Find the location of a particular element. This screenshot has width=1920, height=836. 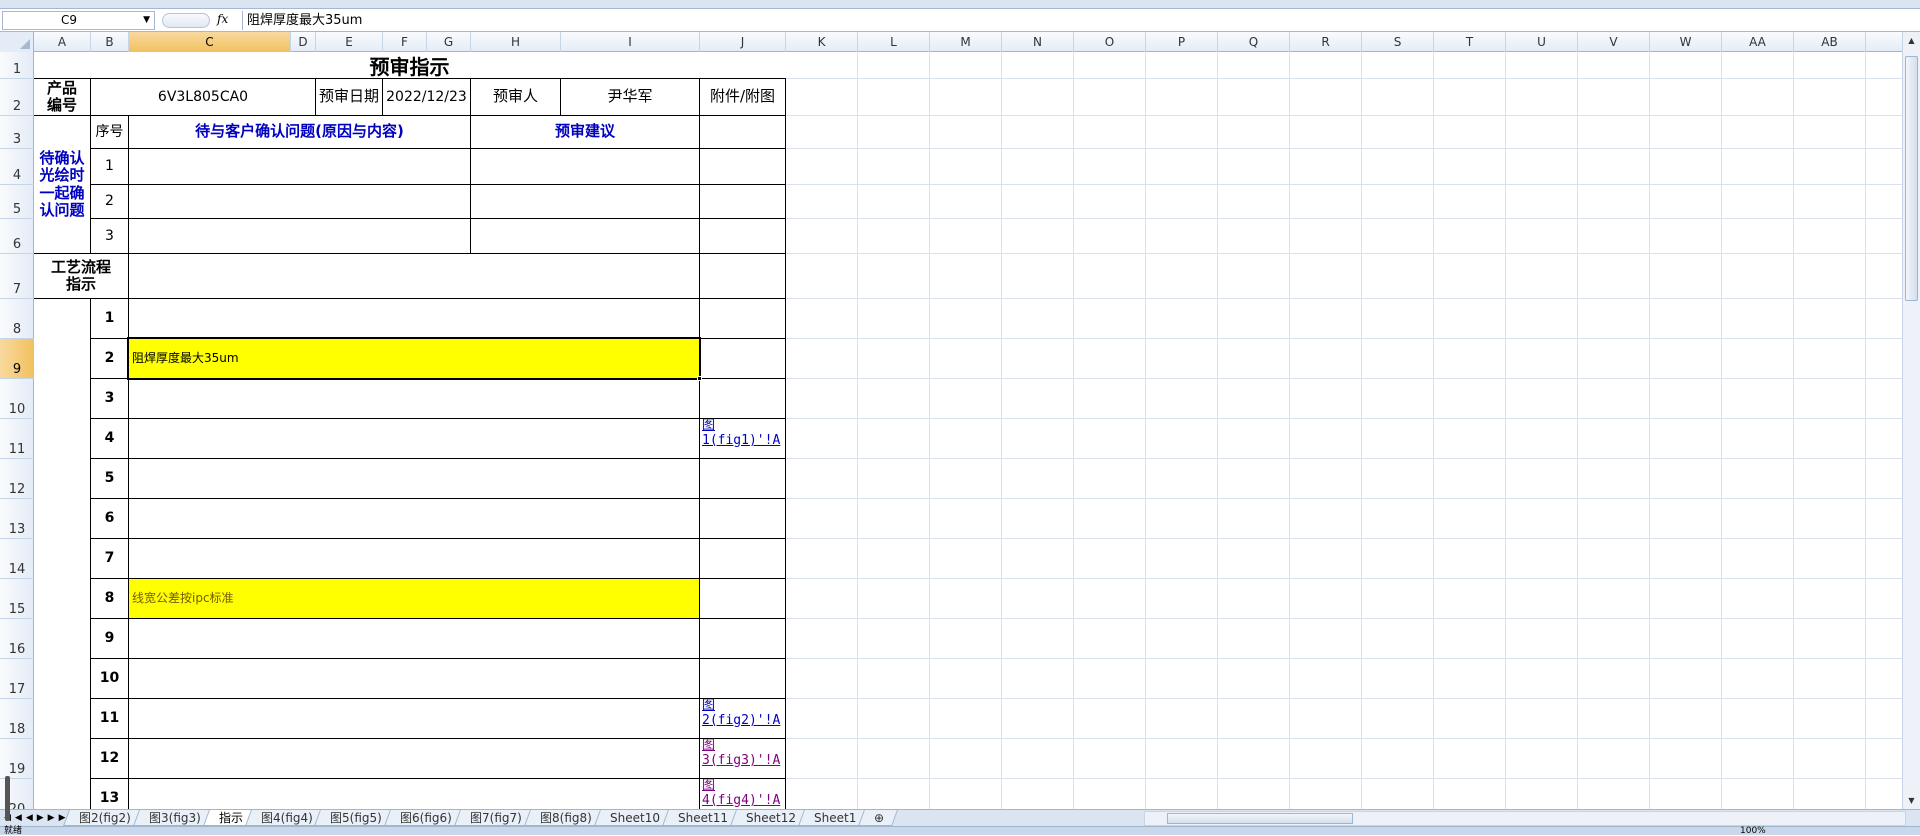

step-attachment-cell: 图 3(fig3)'!A is located at coordinates (742, 758).